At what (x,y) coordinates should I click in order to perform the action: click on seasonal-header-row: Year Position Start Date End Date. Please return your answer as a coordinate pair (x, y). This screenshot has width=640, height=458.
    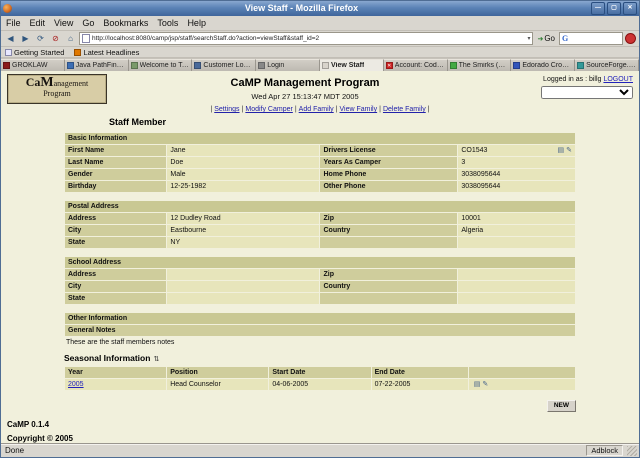
    Looking at the image, I should click on (320, 372).